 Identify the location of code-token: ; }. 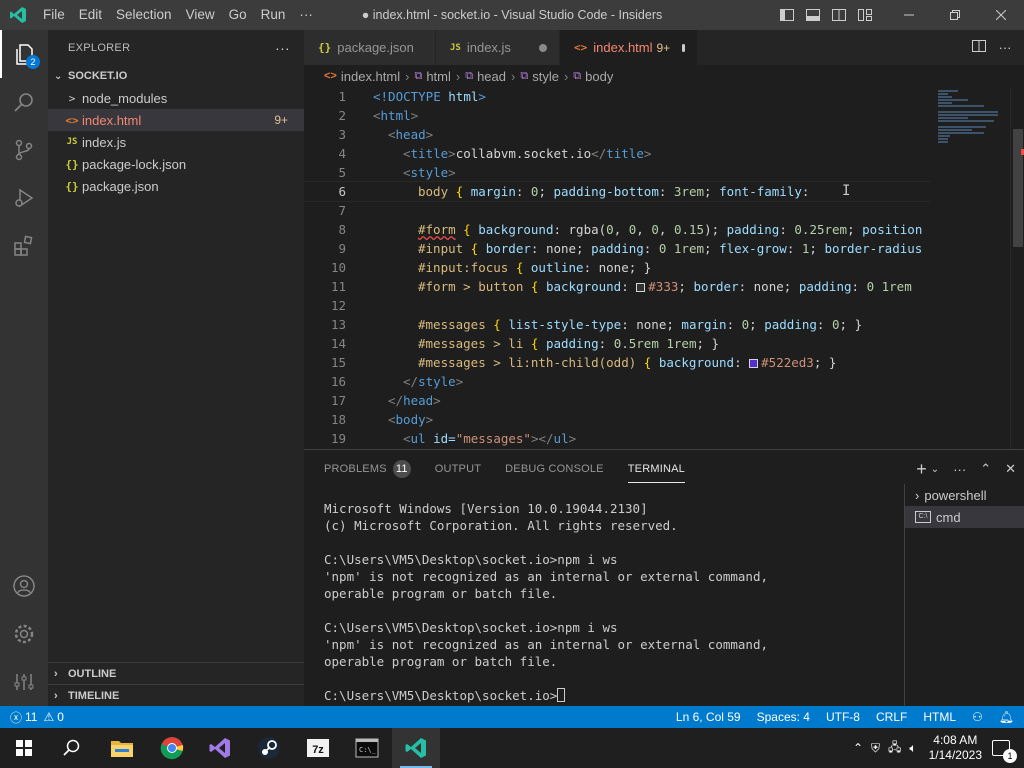
(851, 324).